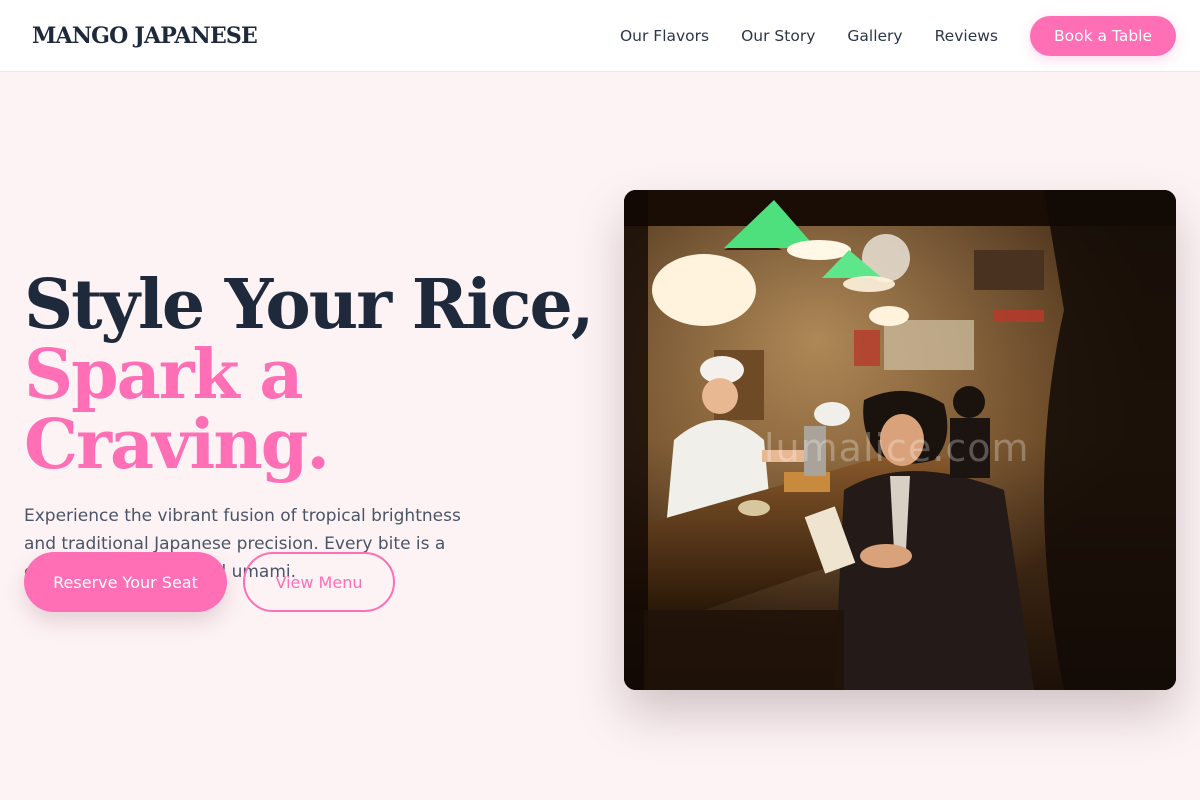 The width and height of the screenshot is (1200, 800). I want to click on view-menu-button: View Menu, so click(319, 582).